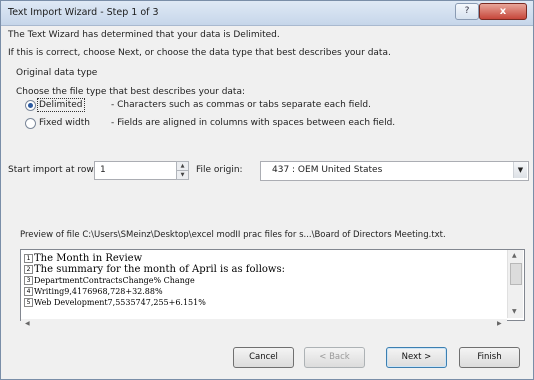 The image size is (534, 380). I want to click on preview-line-number: 1, so click(28, 258).